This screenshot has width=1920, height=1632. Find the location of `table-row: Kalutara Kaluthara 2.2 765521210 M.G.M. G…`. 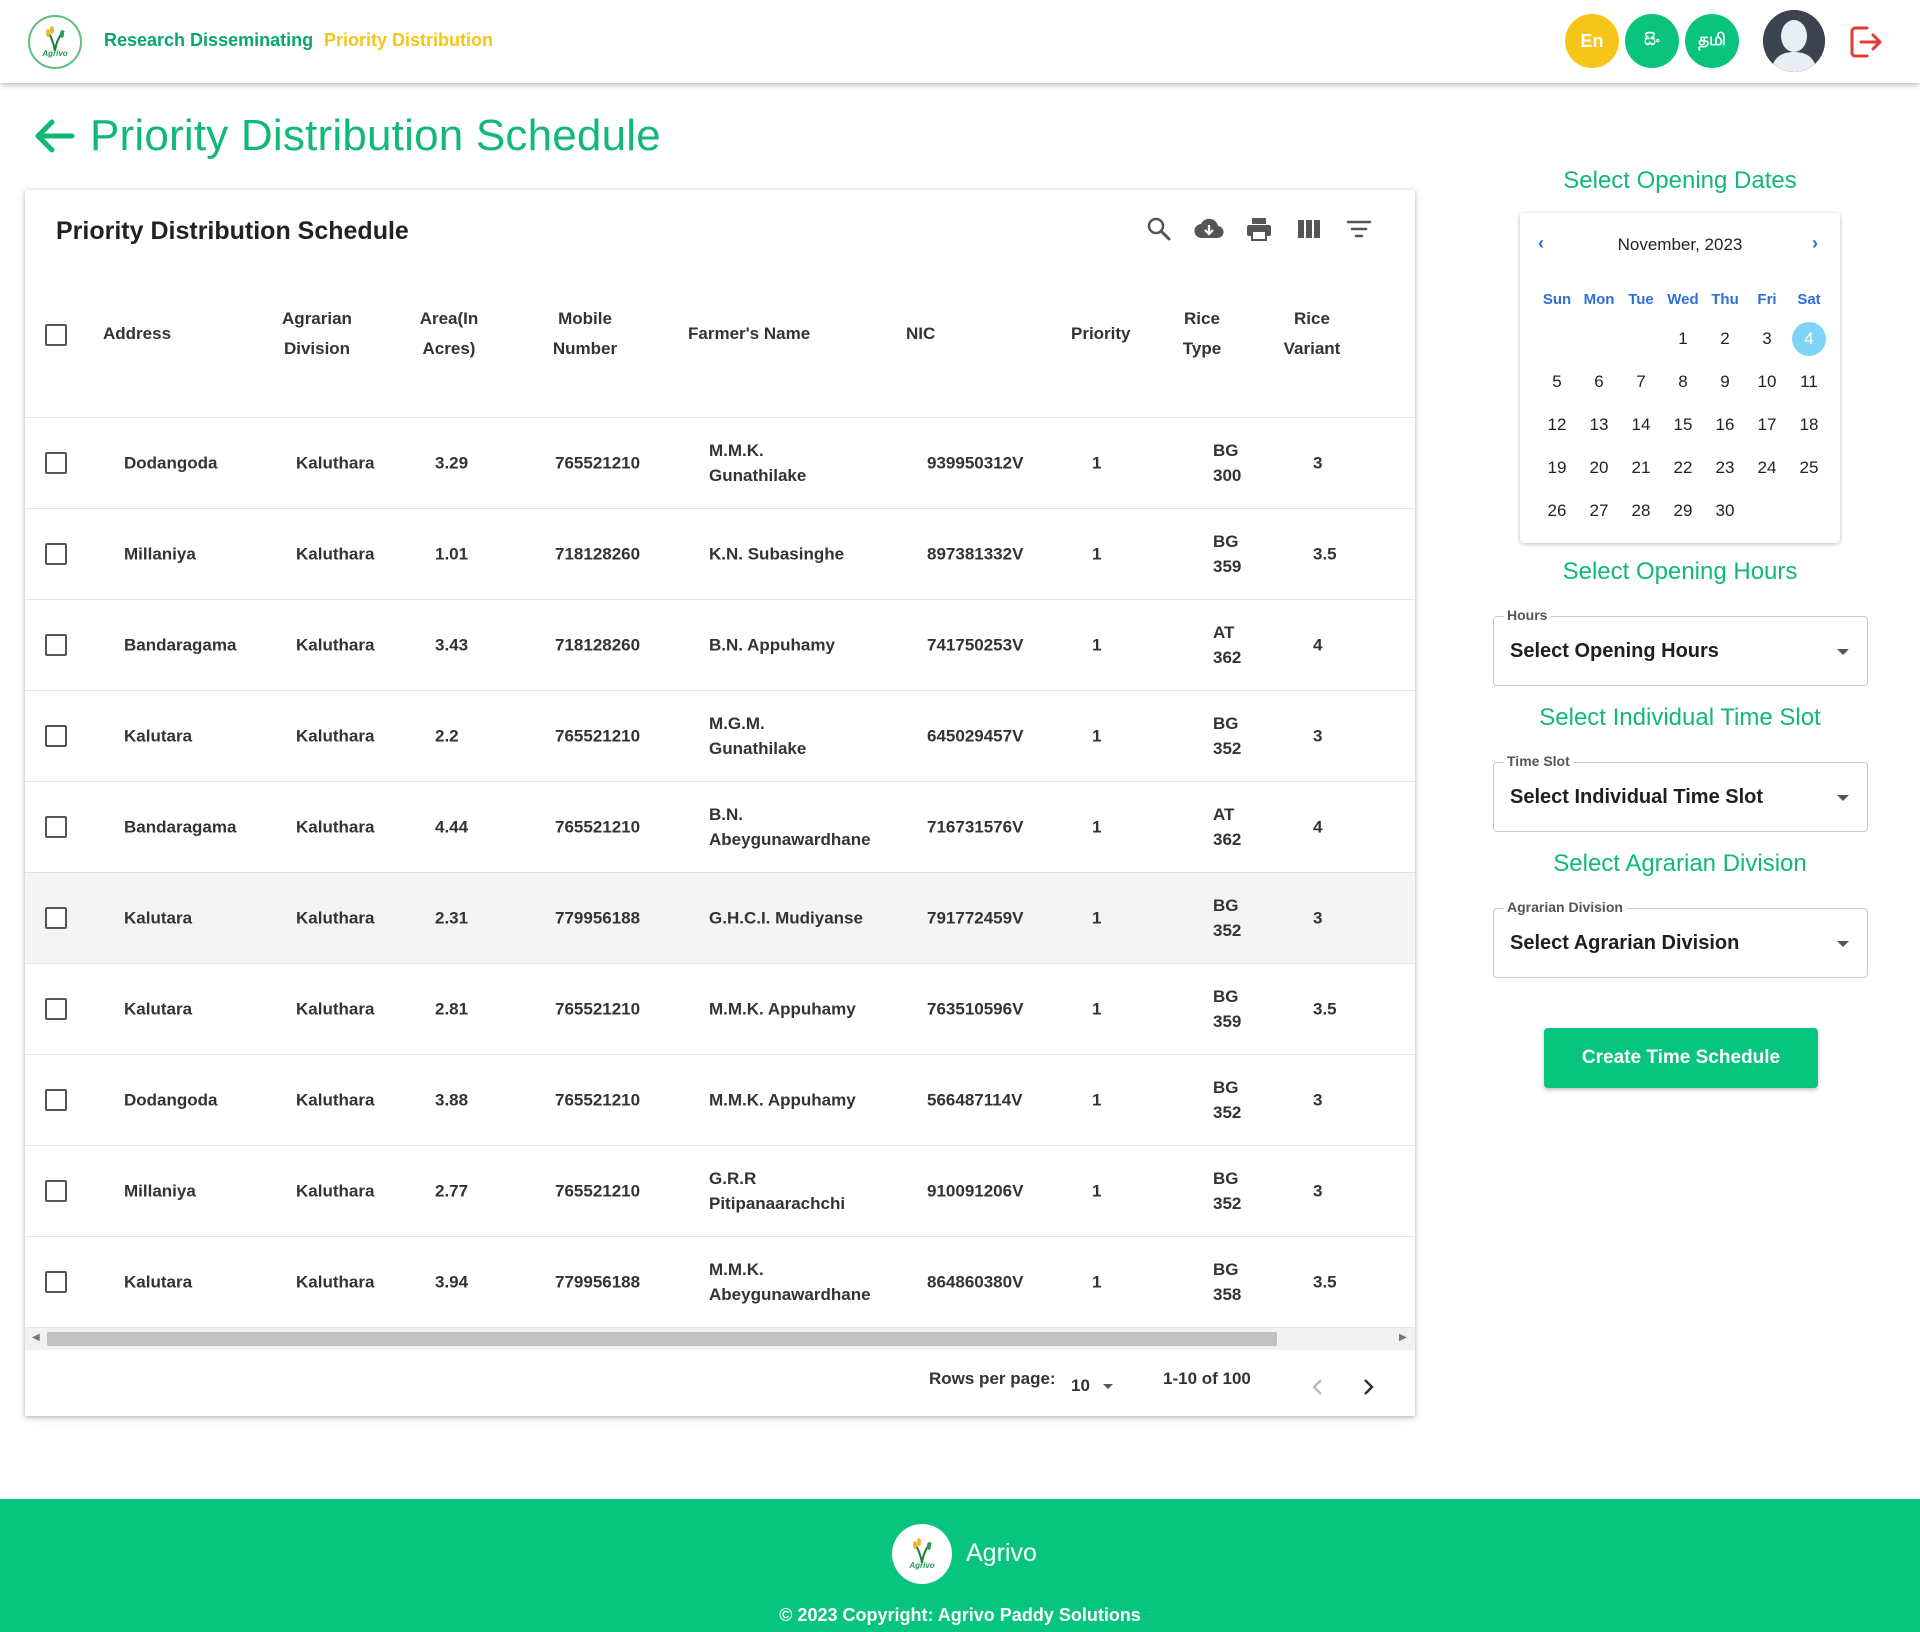

table-row: Kalutara Kaluthara 2.2 765521210 M.G.M. G… is located at coordinates (720, 736).